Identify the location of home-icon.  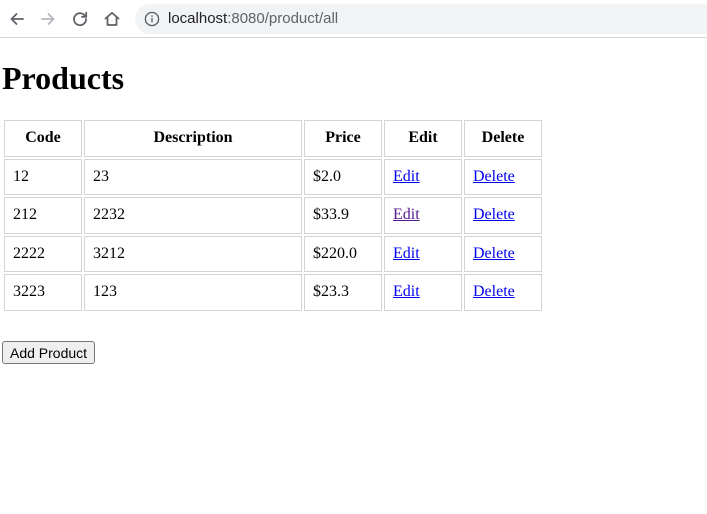
(112, 18).